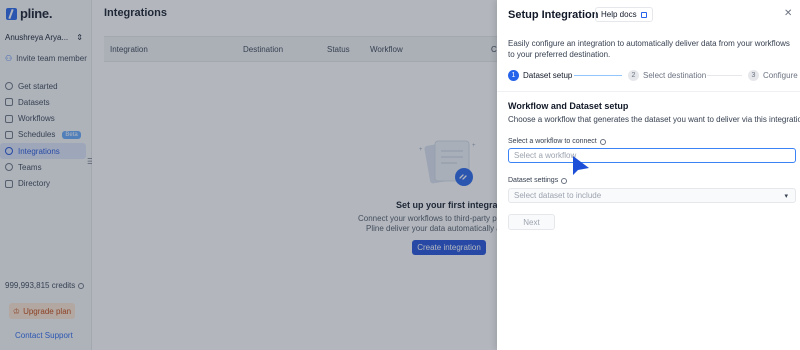  What do you see at coordinates (675, 75) in the screenshot?
I see `step-label: Select destination` at bounding box center [675, 75].